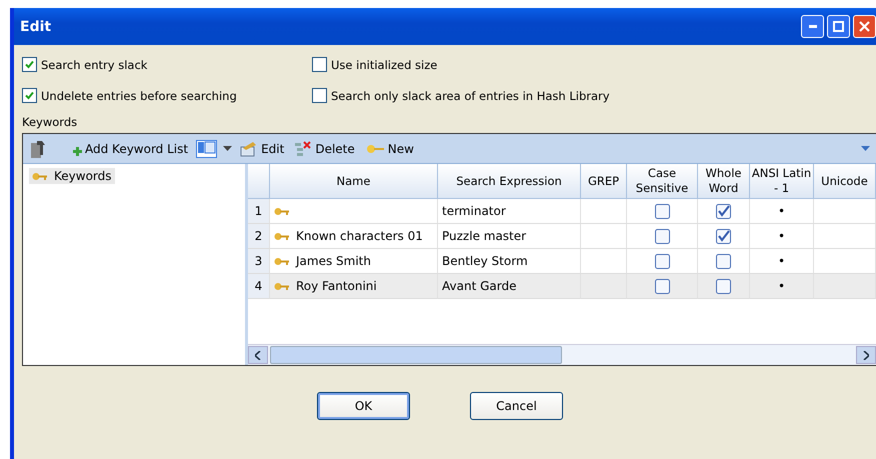 This screenshot has height=459, width=876. What do you see at coordinates (259, 261) in the screenshot?
I see `row-number: 3` at bounding box center [259, 261].